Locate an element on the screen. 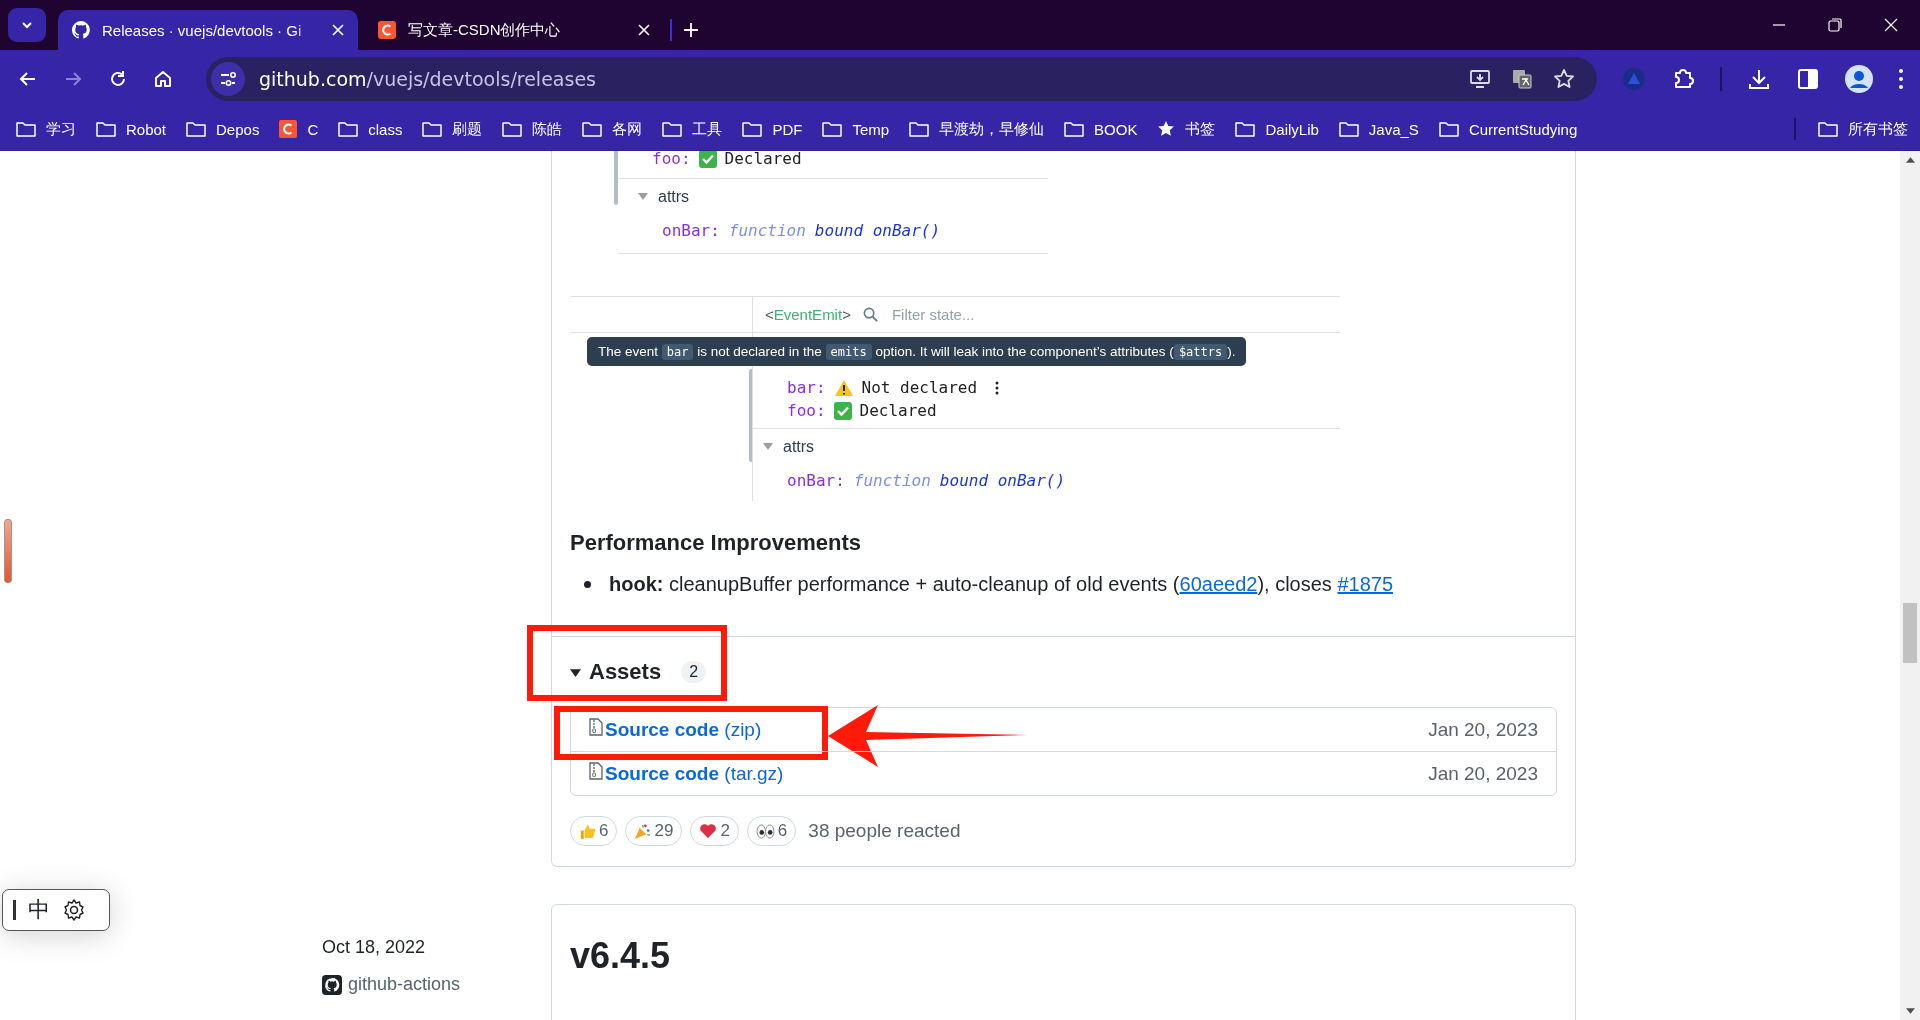  count-badge: 2 is located at coordinates (694, 672).